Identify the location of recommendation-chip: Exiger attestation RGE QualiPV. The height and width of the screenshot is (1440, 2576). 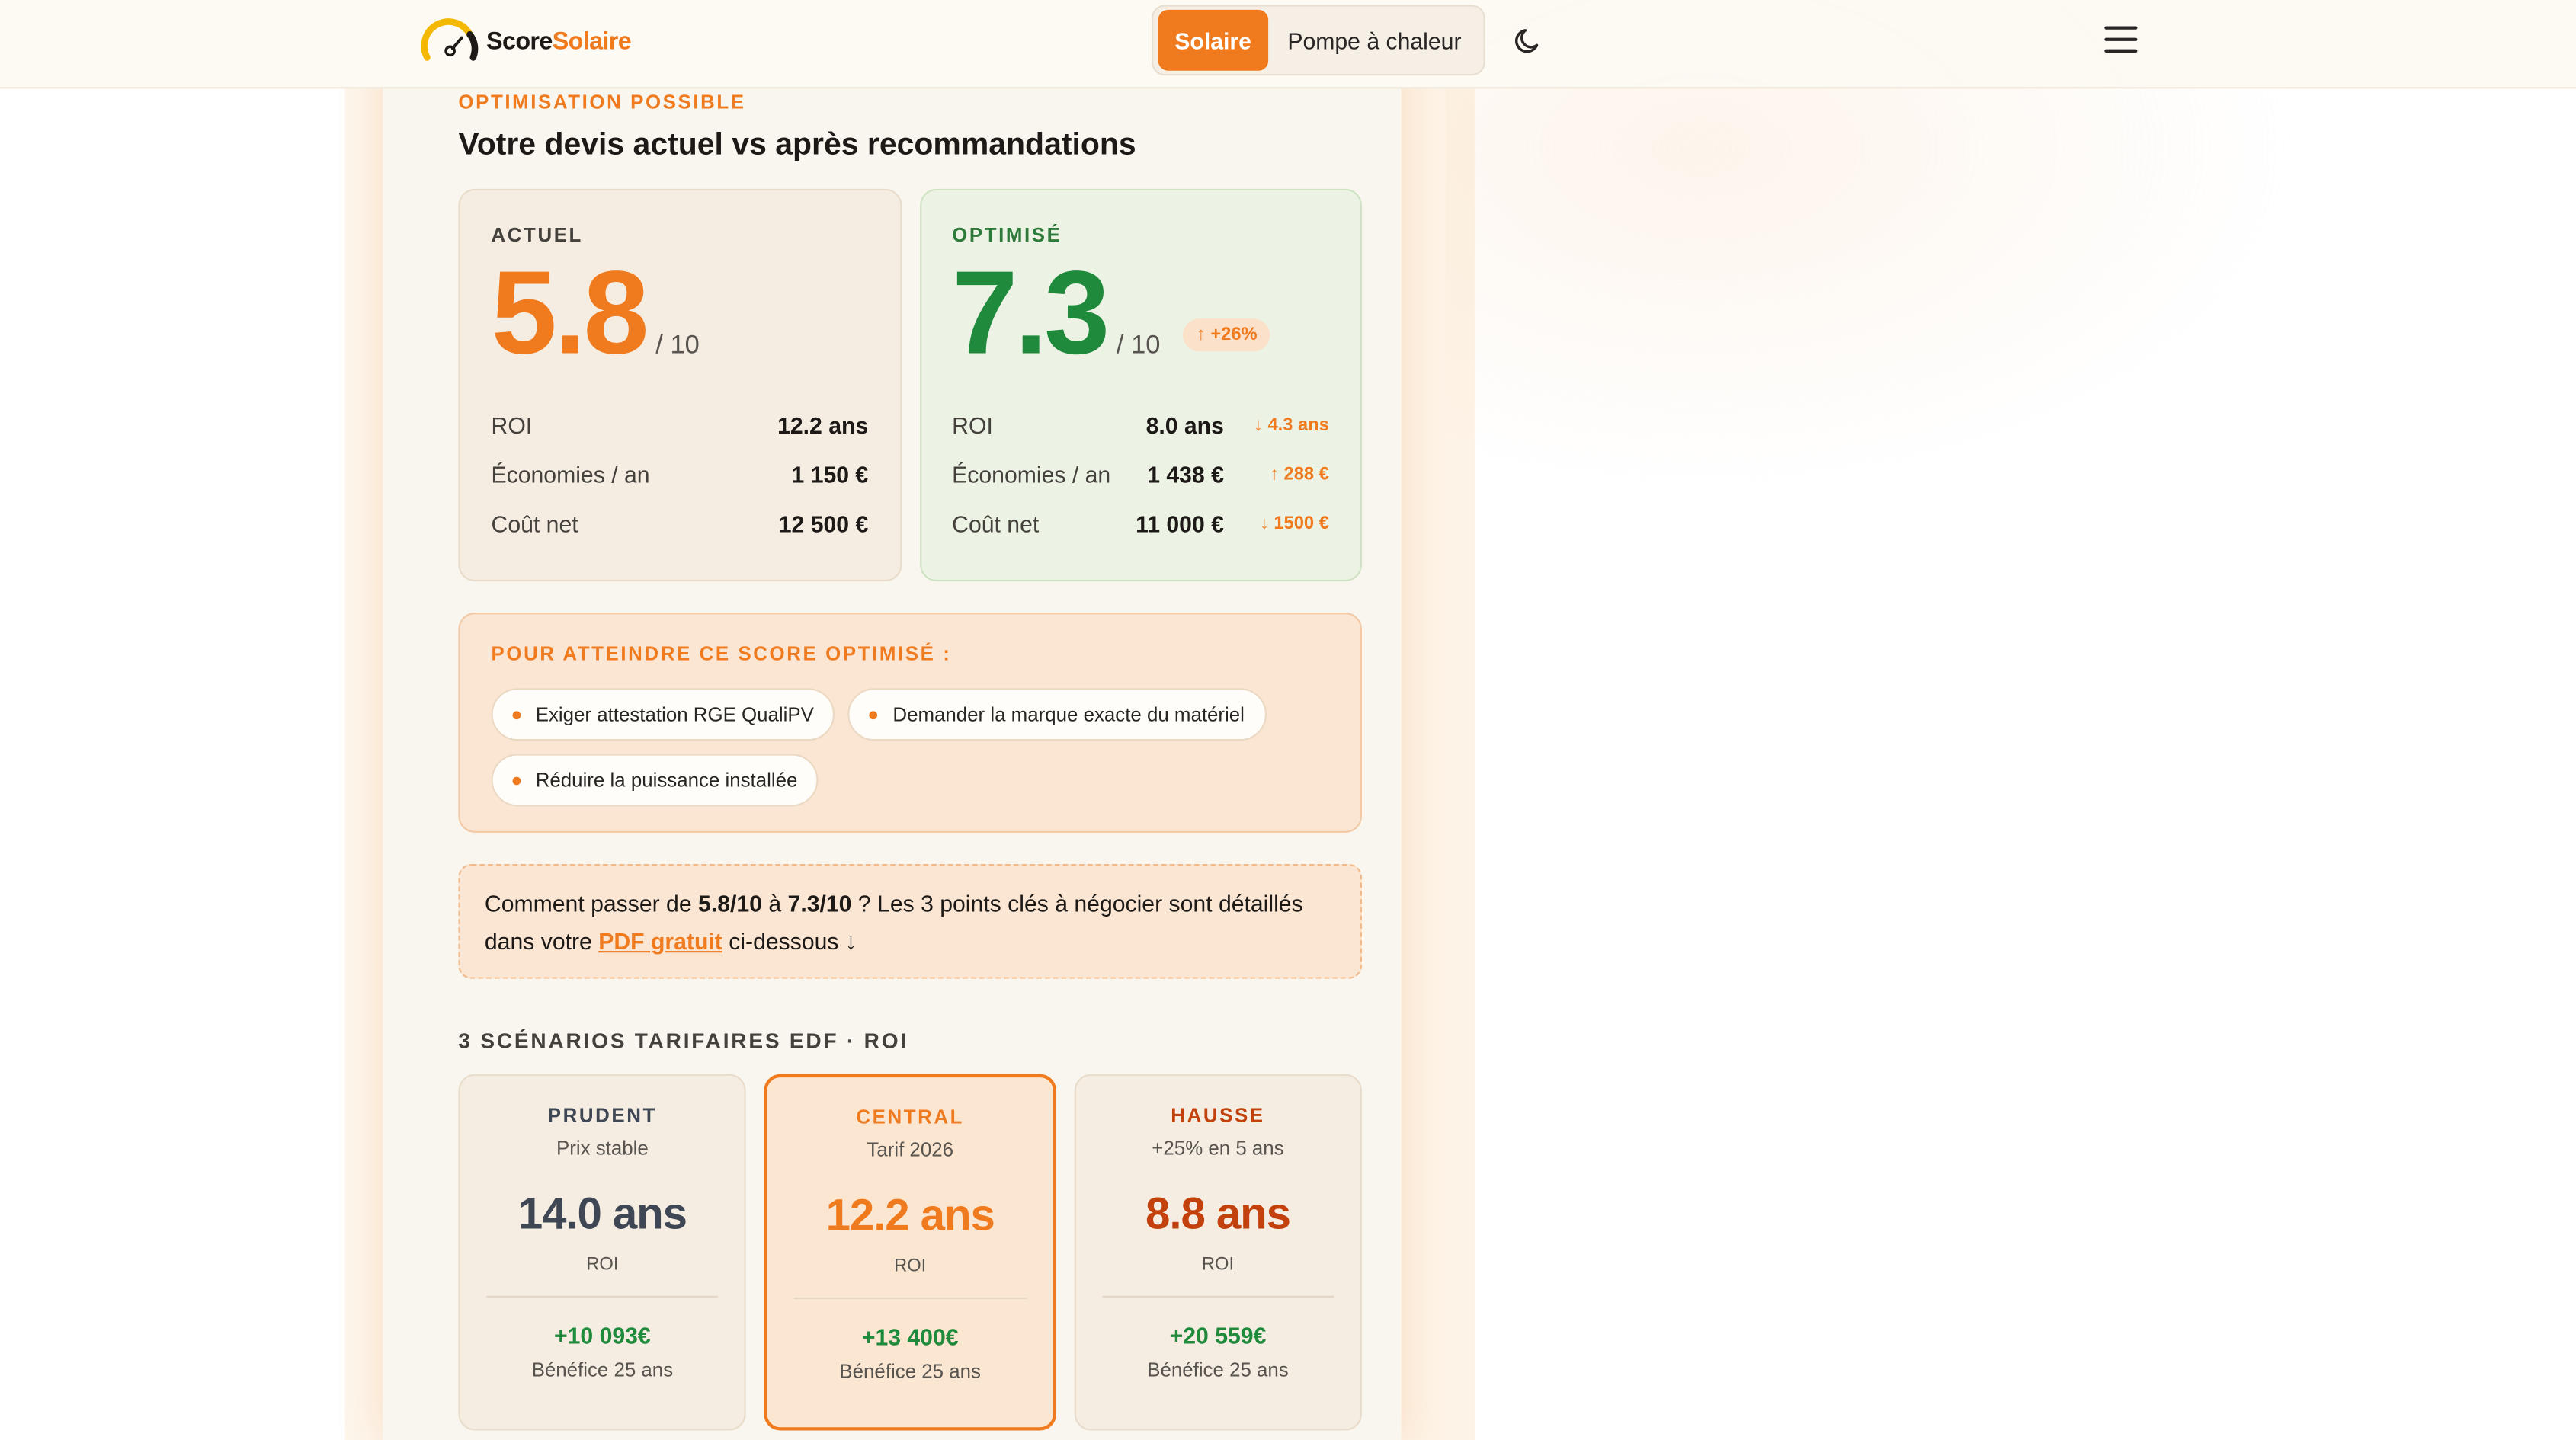
(663, 714).